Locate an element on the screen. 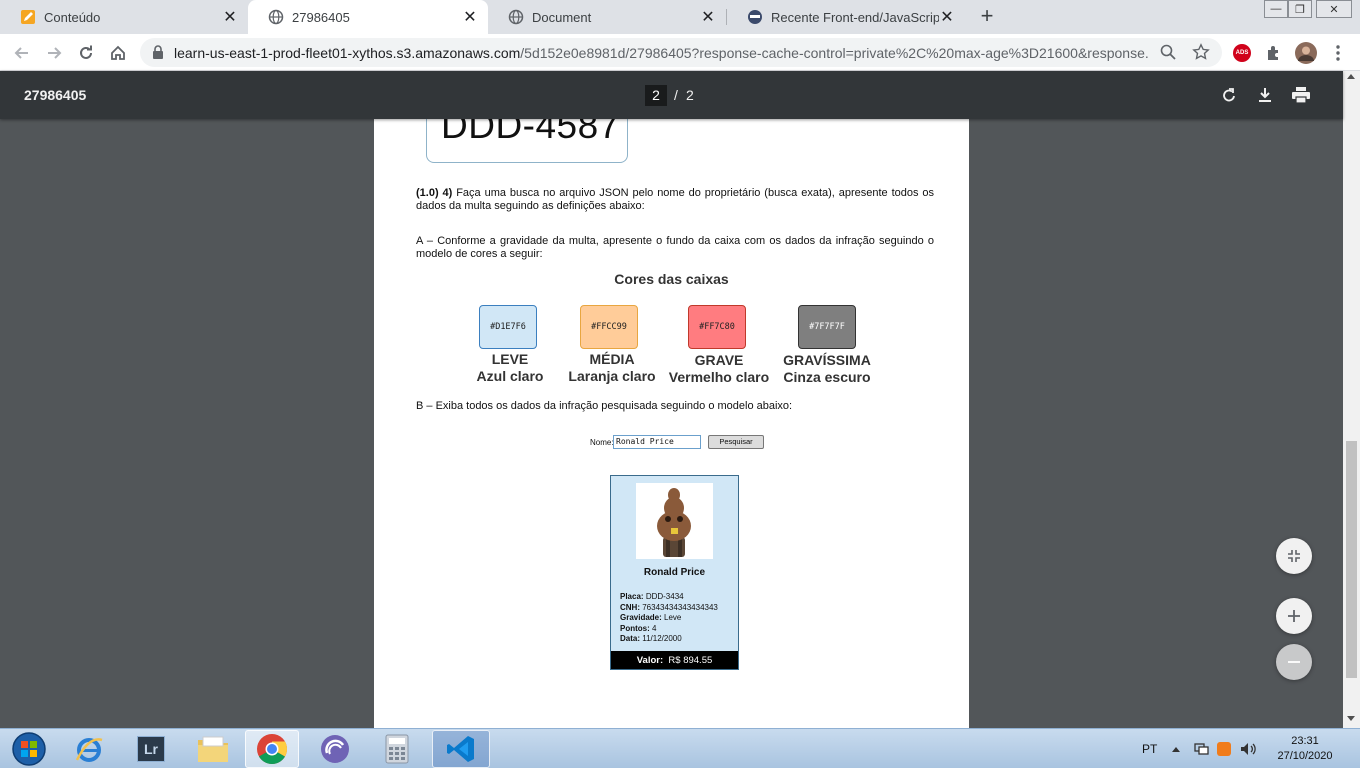  reload-button is located at coordinates (86, 53).